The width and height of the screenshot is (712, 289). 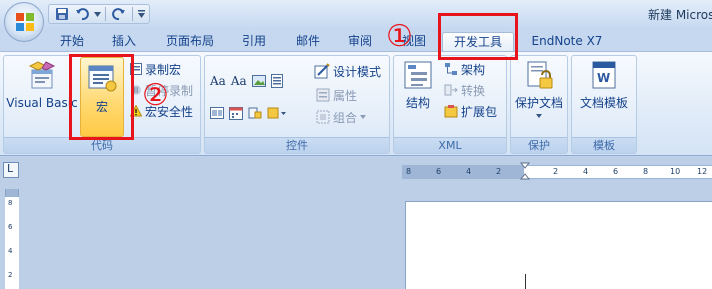 I want to click on document-template-label: 文档模板, so click(x=603, y=103).